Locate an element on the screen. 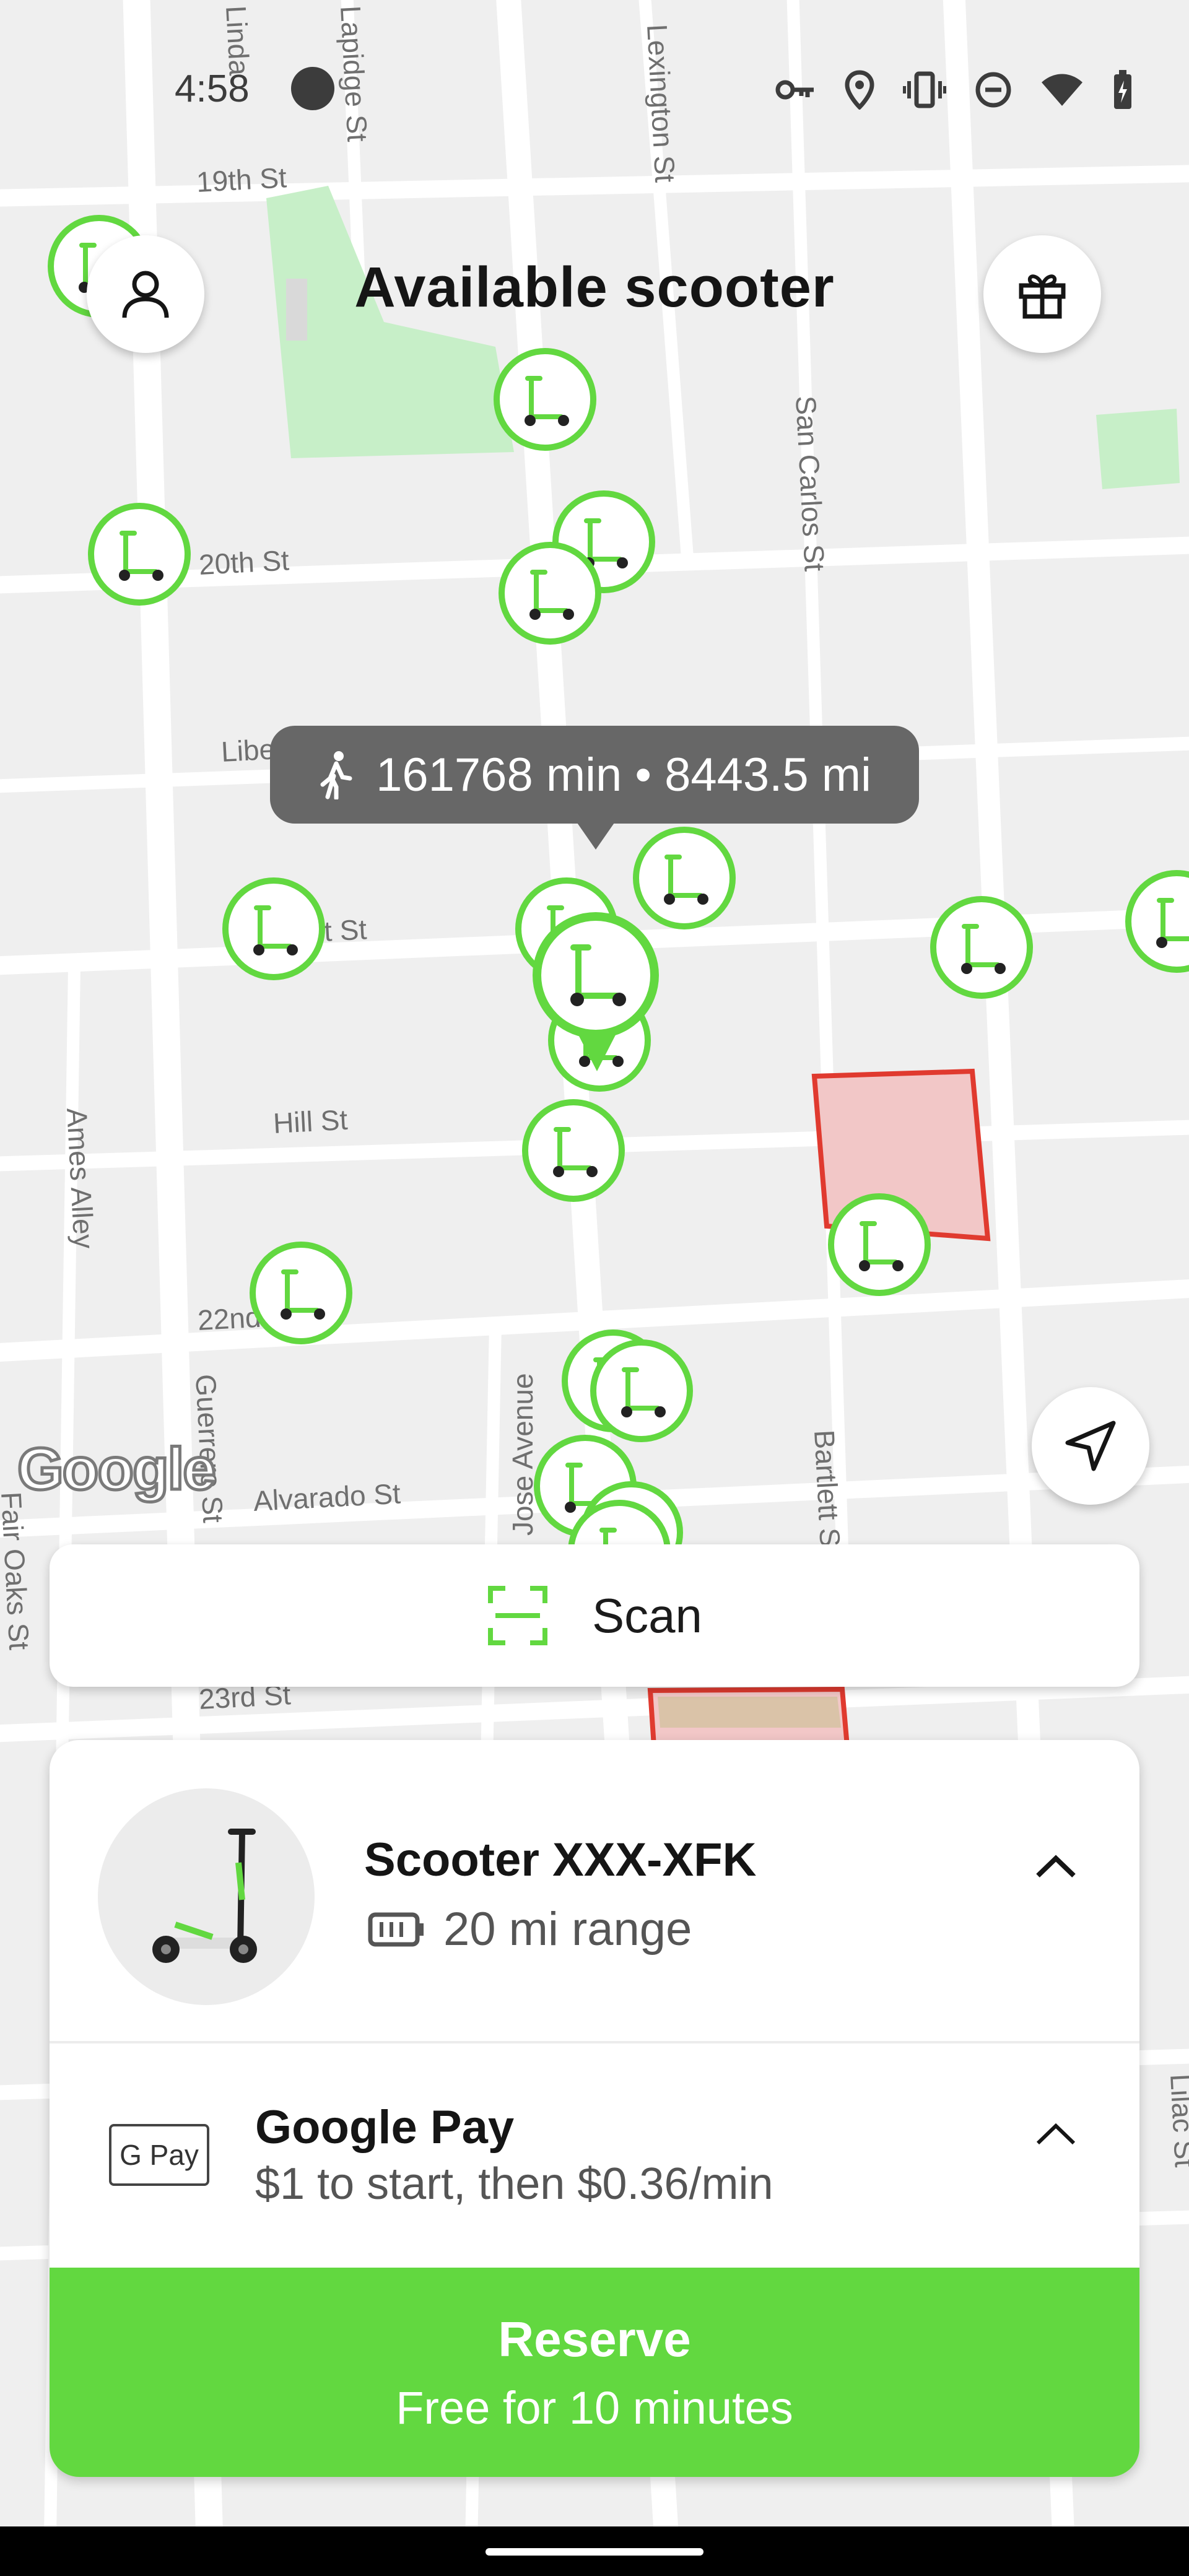 This screenshot has width=1189, height=2576. wifi-icon is located at coordinates (1062, 90).